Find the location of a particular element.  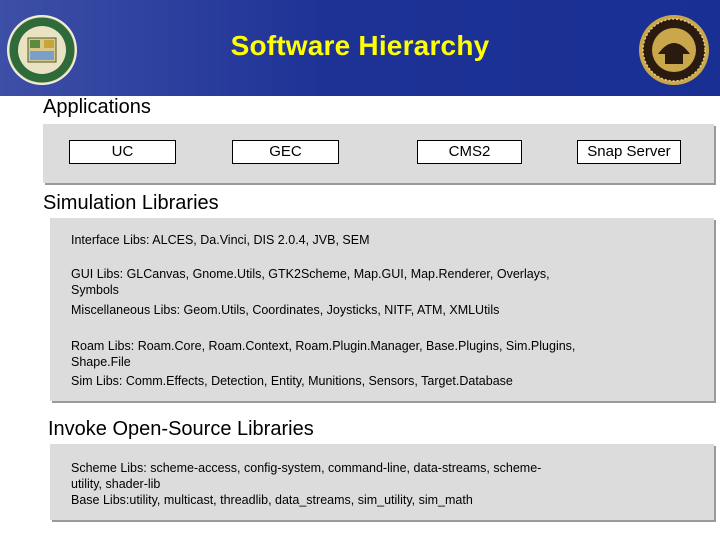

page-title: Software Hierarchy is located at coordinates (360, 45).